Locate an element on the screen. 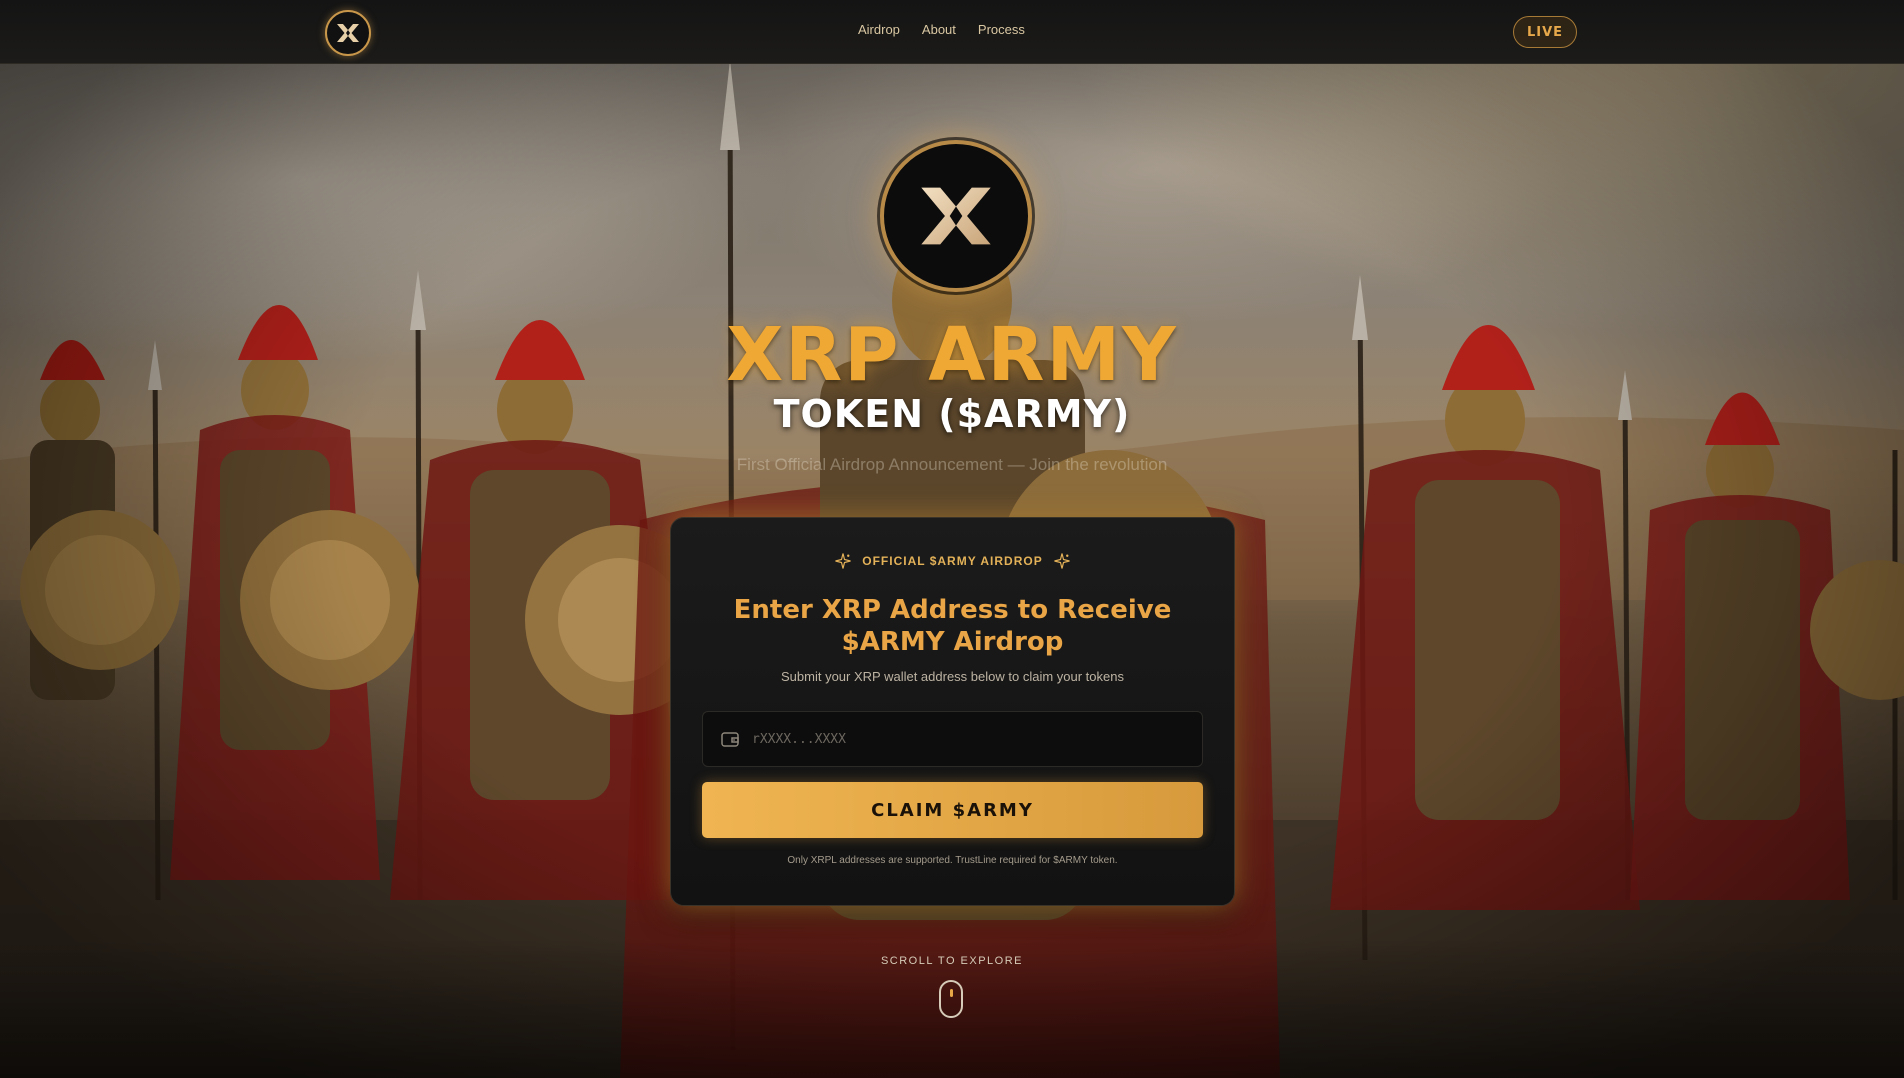  mouse-wheel is located at coordinates (951, 993).